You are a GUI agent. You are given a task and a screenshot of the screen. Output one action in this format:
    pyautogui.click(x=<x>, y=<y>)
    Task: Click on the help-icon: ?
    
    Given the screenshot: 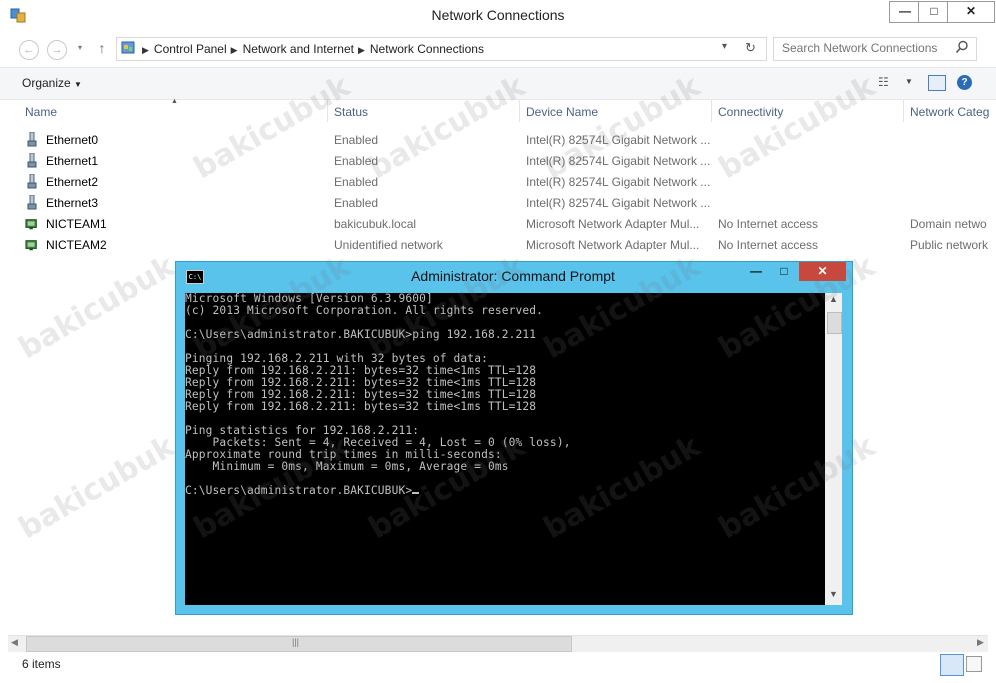 What is the action you would take?
    pyautogui.click(x=964, y=82)
    